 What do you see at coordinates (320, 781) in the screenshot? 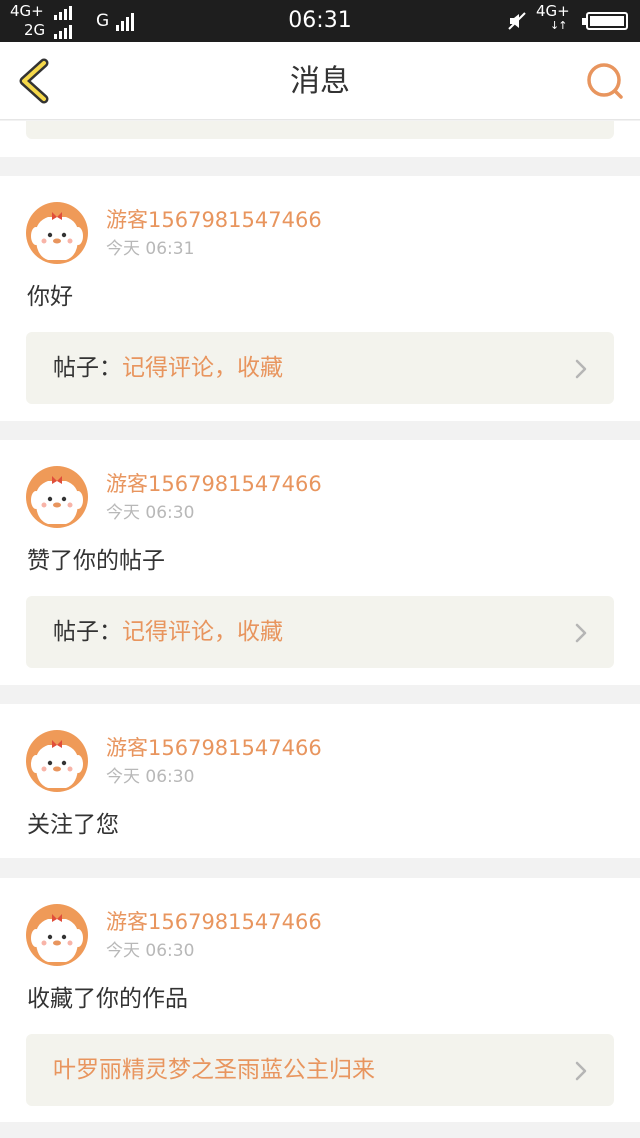
I see `notification-card: 游客1567981547466 今天 06:30 关注了您` at bounding box center [320, 781].